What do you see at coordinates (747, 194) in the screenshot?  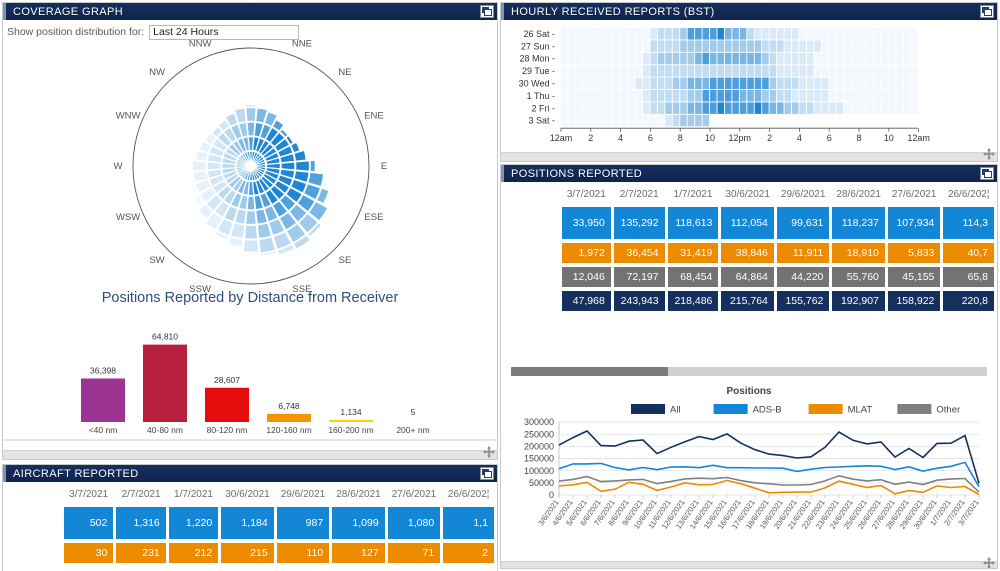 I see `table-column-header: 30/6/2021` at bounding box center [747, 194].